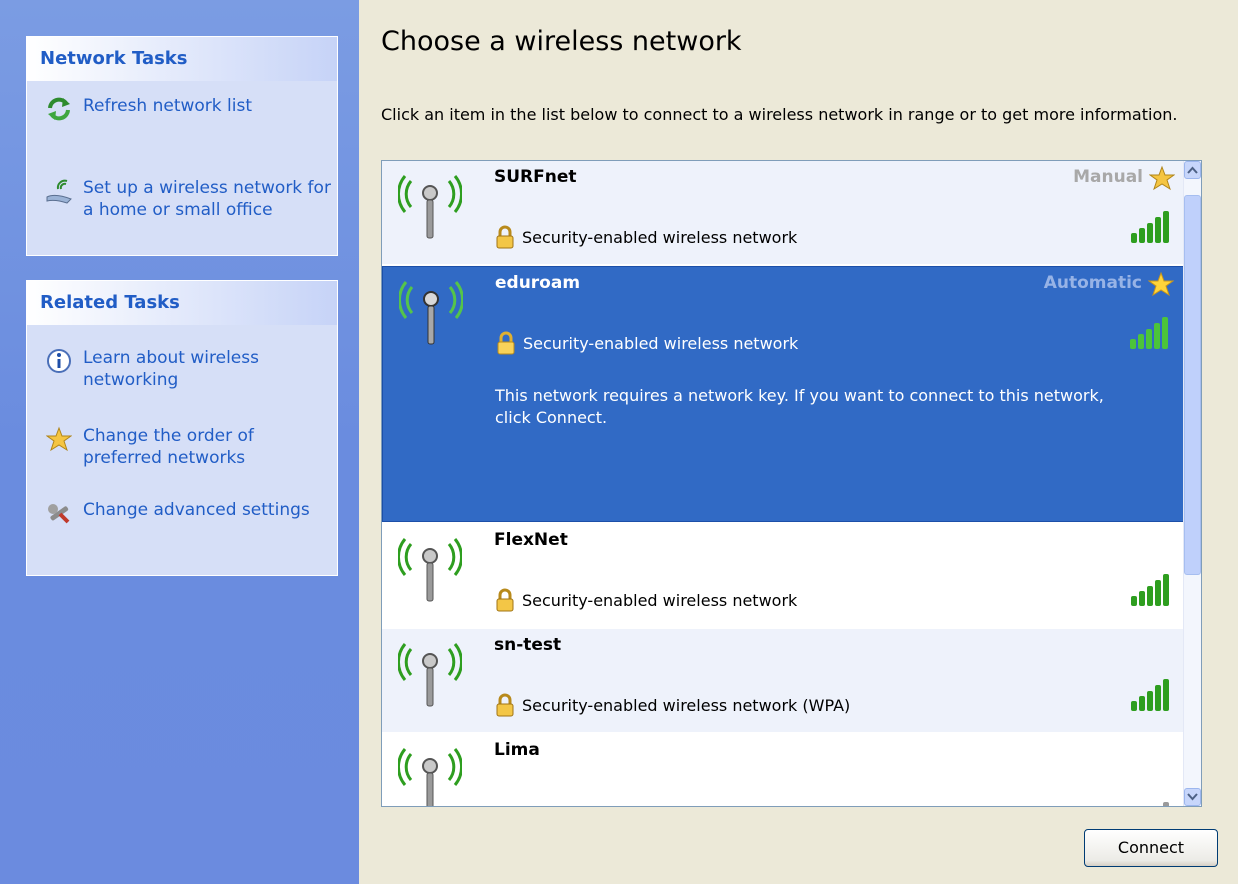  I want to click on network-name: sn-test, so click(528, 645).